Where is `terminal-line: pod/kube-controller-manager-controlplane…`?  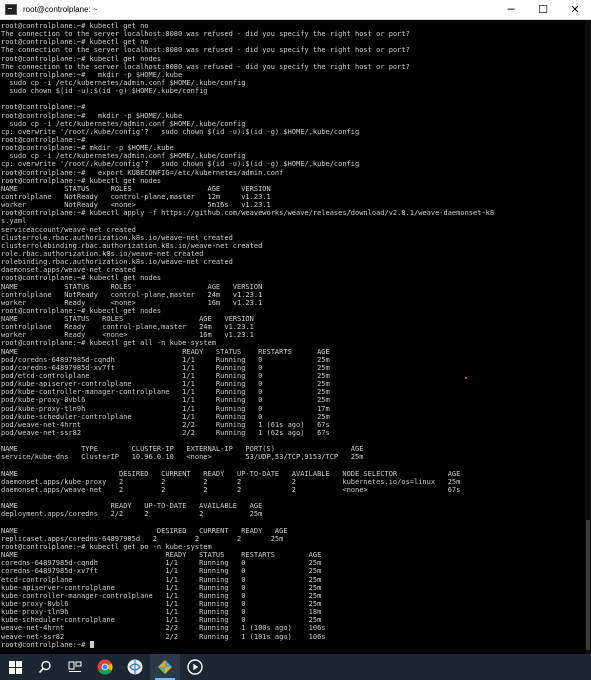
terminal-line: pod/kube-controller-manager-controlplane… is located at coordinates (165, 392).